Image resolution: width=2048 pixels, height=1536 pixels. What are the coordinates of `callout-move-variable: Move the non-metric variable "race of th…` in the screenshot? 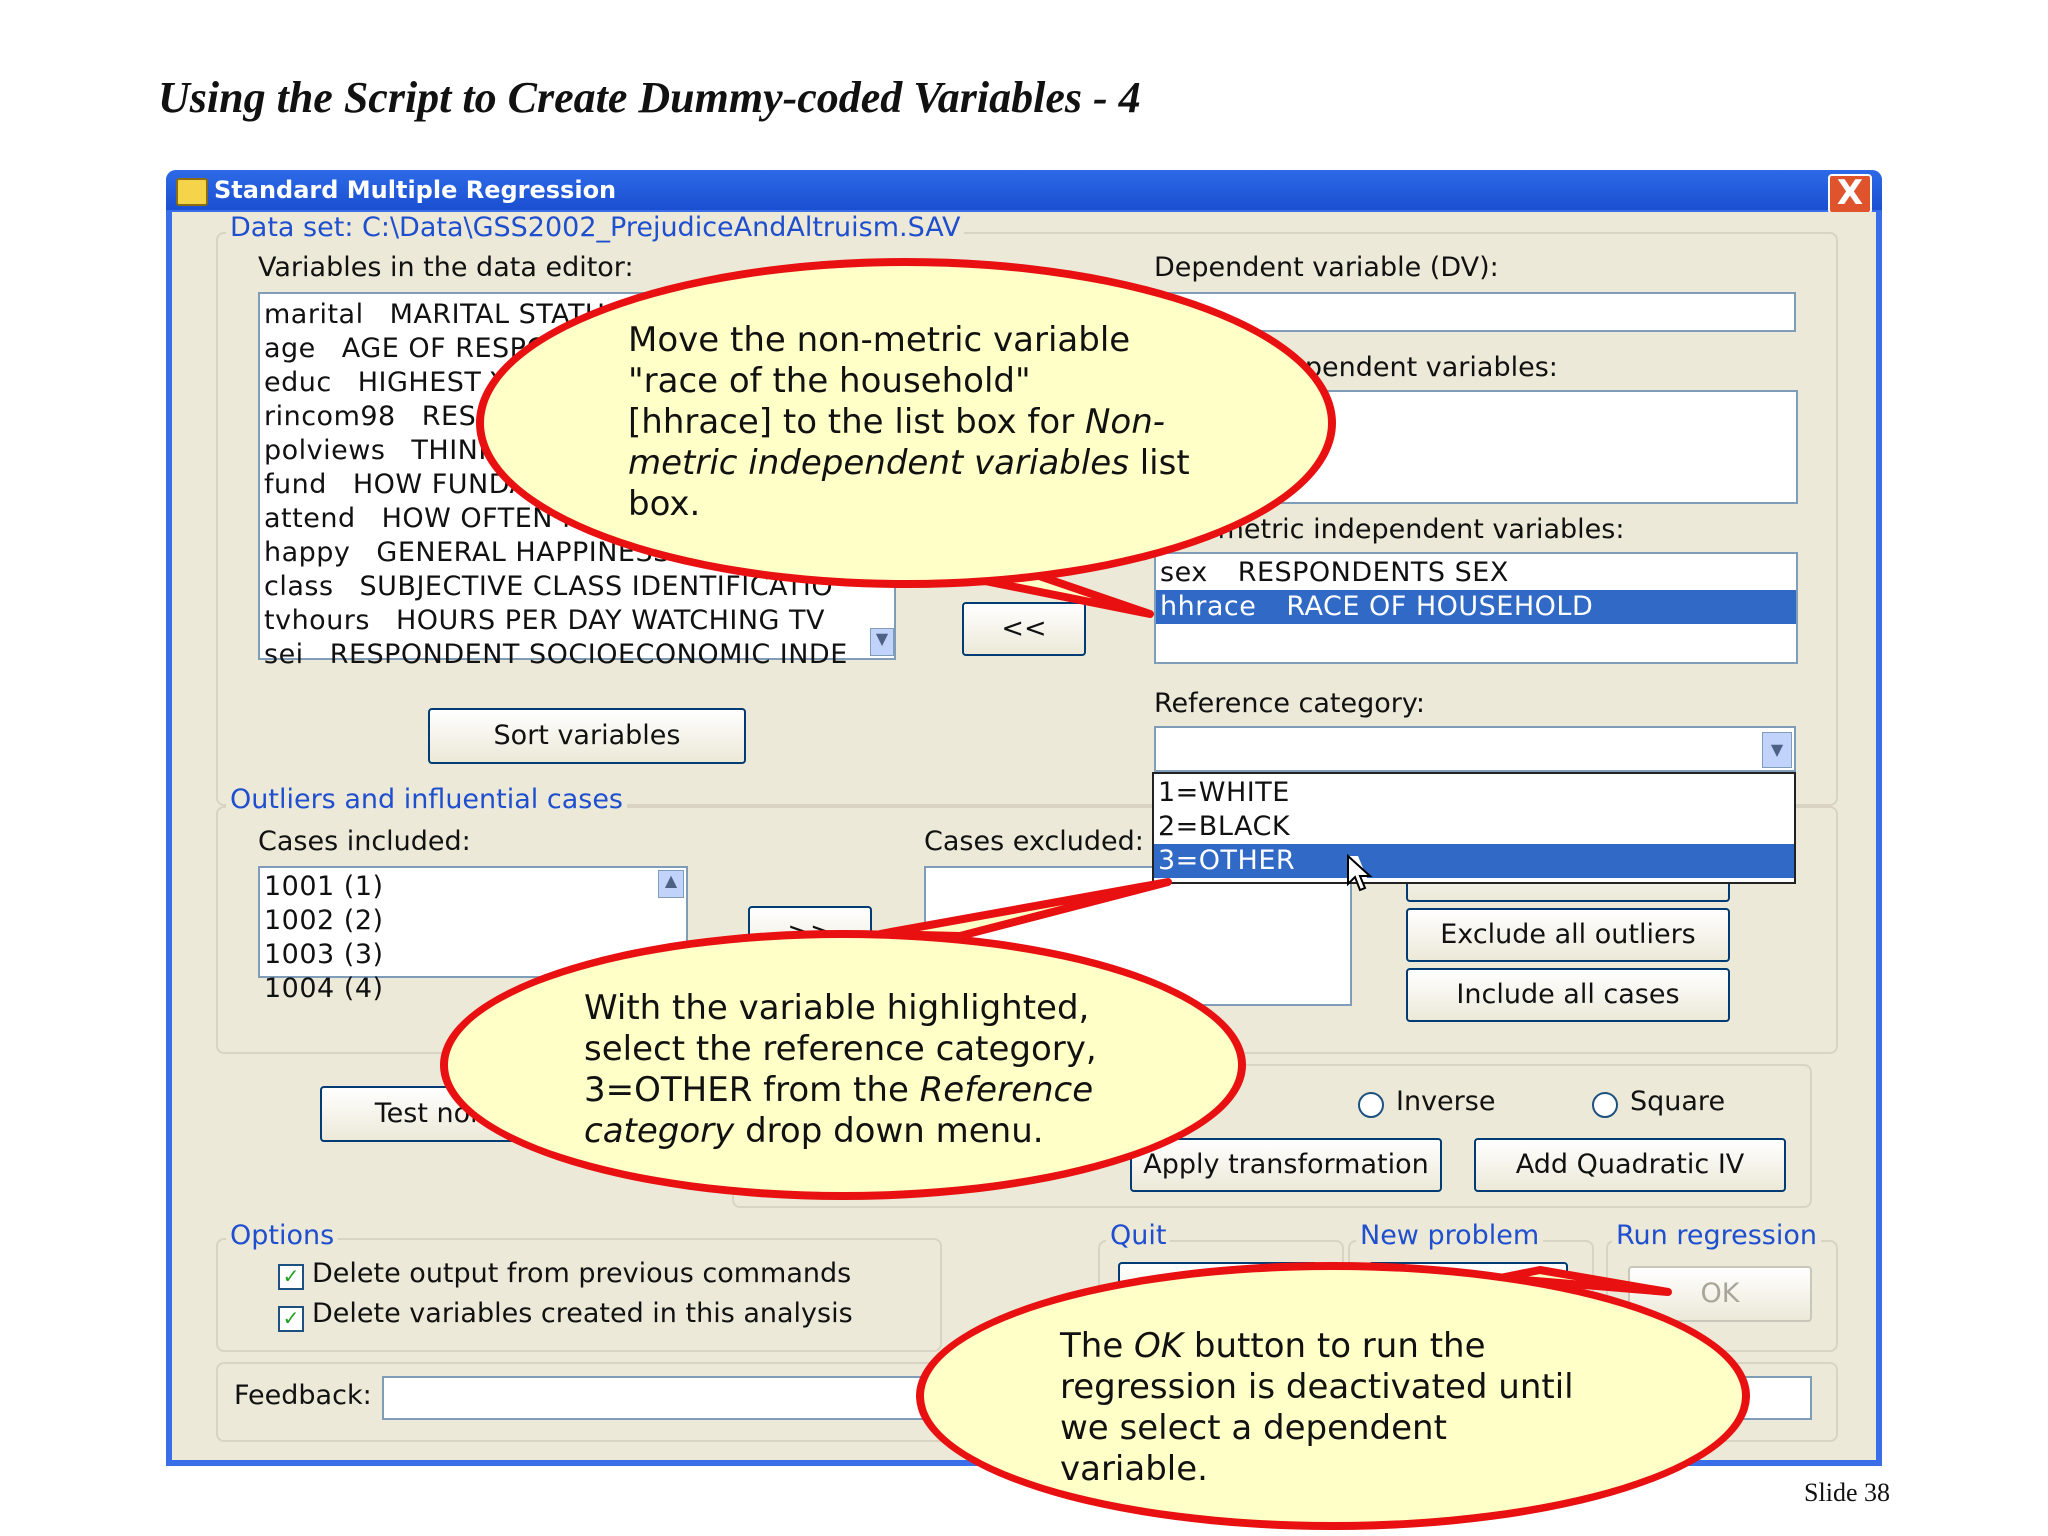 It's located at (906, 423).